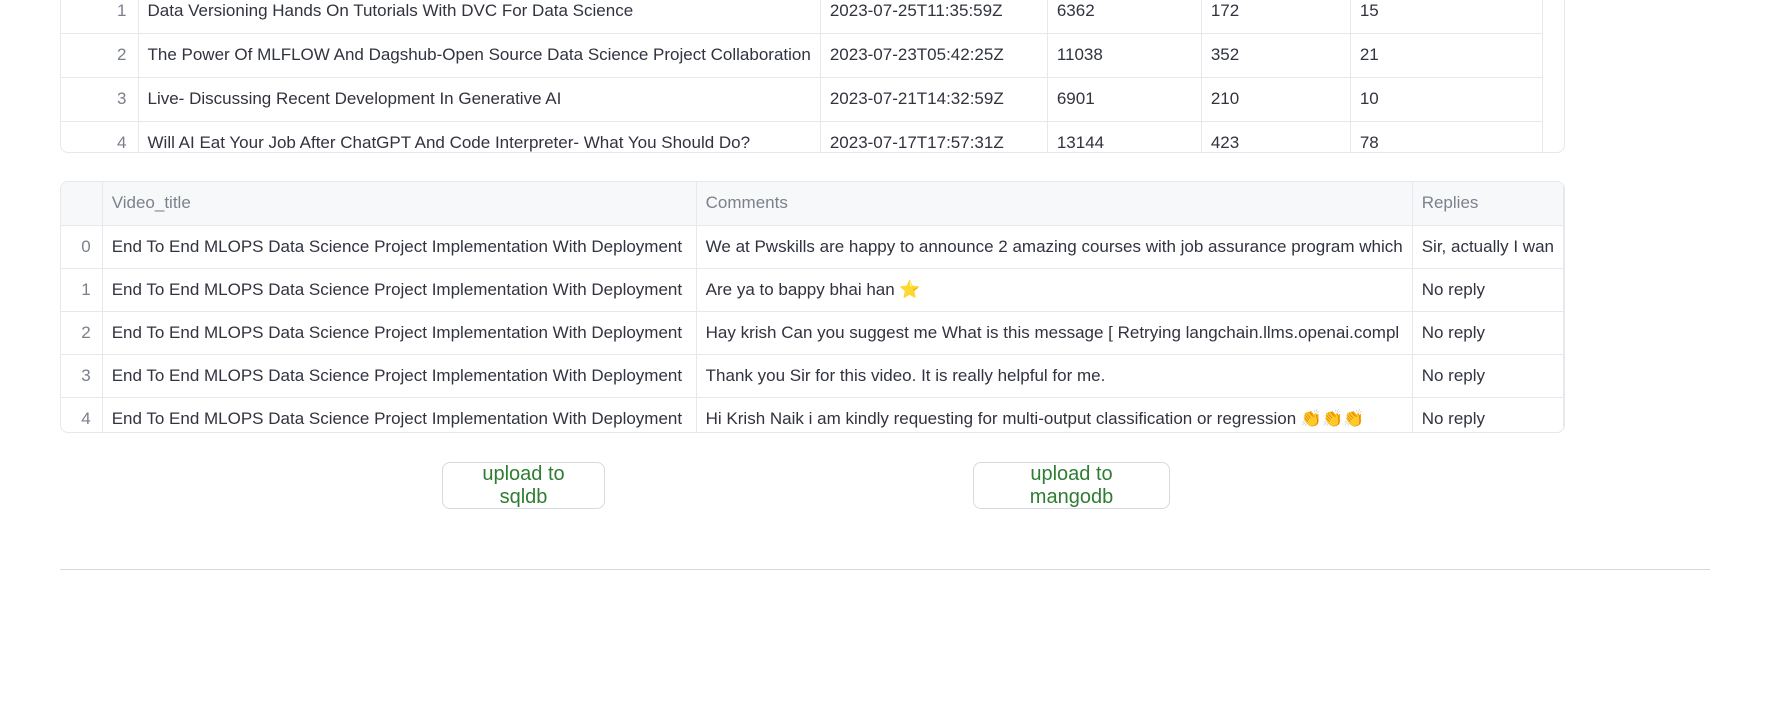  Describe the element at coordinates (1446, 99) in the screenshot. I see `comments-count-cell: 10` at that location.